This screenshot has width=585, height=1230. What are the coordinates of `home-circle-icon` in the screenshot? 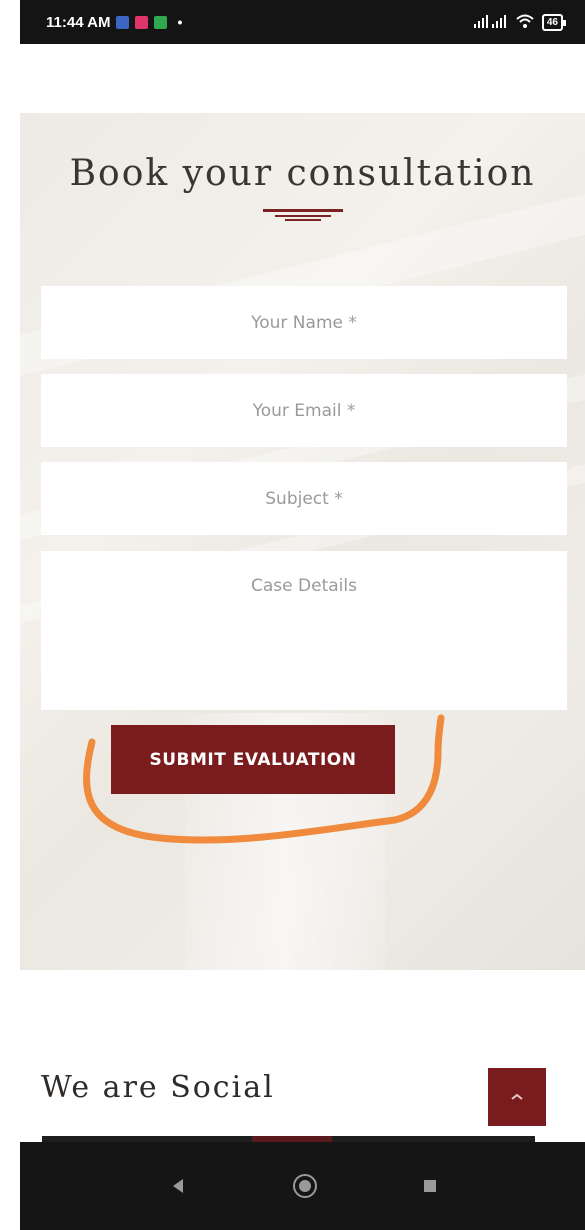 It's located at (305, 1186).